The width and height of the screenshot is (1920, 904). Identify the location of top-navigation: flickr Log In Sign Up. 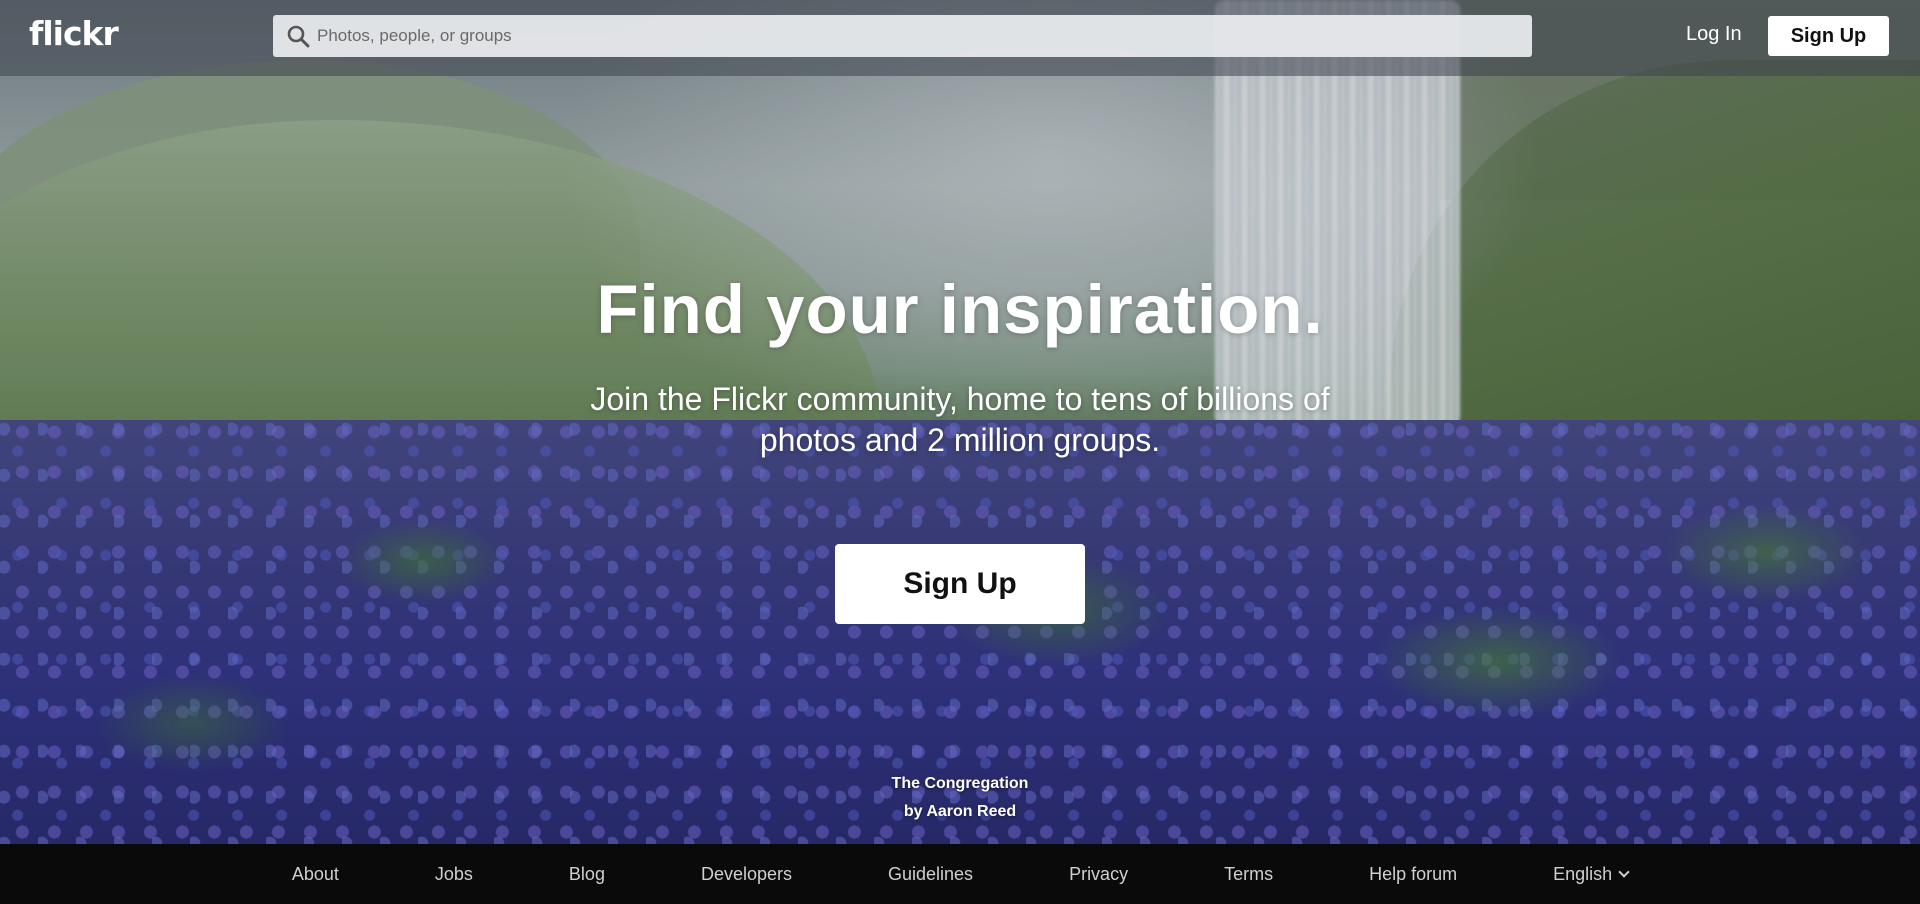
(960, 38).